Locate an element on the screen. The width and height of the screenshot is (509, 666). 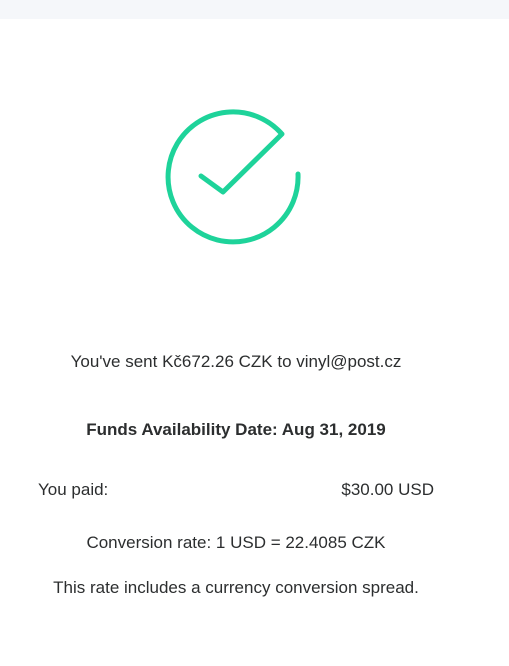
paid-row: You paid: $30.00 USD is located at coordinates (236, 490).